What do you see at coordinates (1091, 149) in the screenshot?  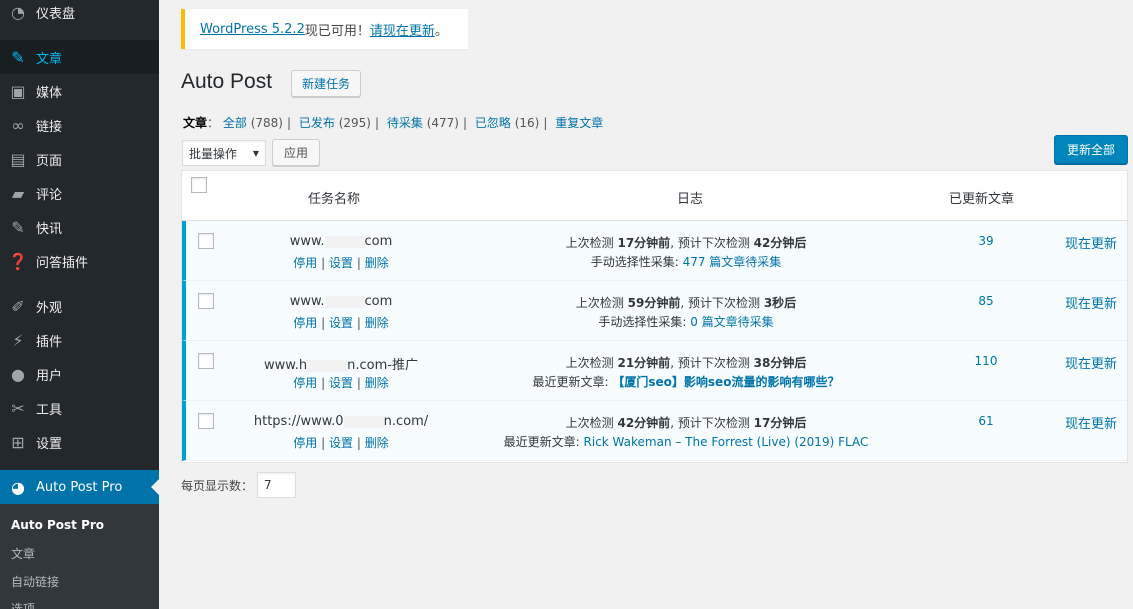 I see `update-all-button: 更新全部` at bounding box center [1091, 149].